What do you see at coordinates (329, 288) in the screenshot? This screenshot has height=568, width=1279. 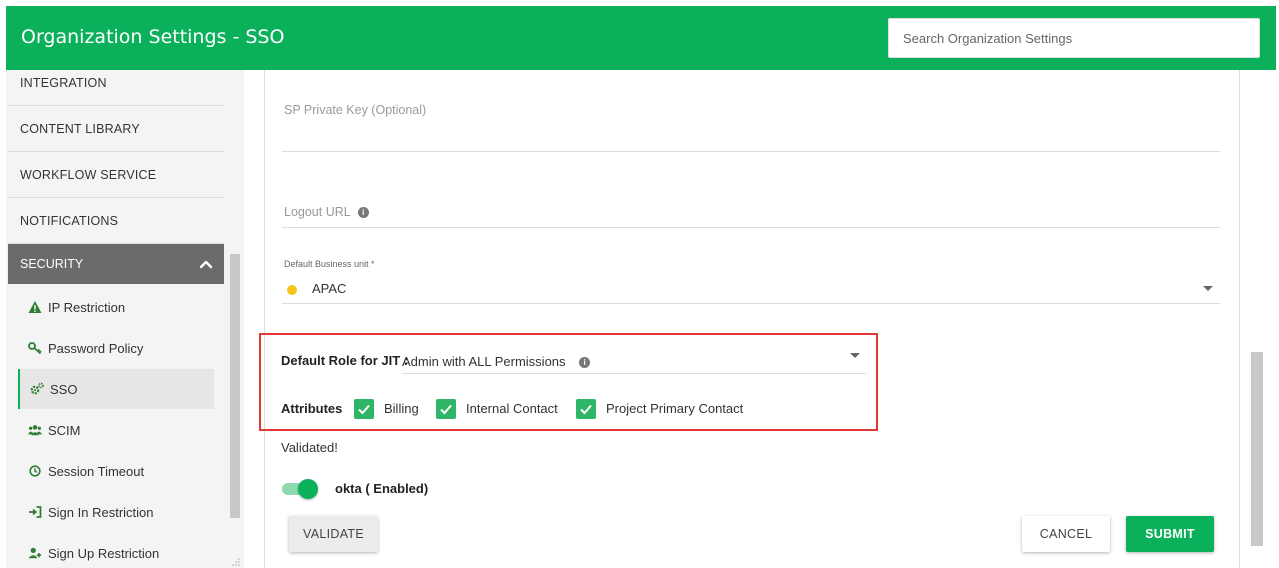 I see `default-business-unit-value: APAC` at bounding box center [329, 288].